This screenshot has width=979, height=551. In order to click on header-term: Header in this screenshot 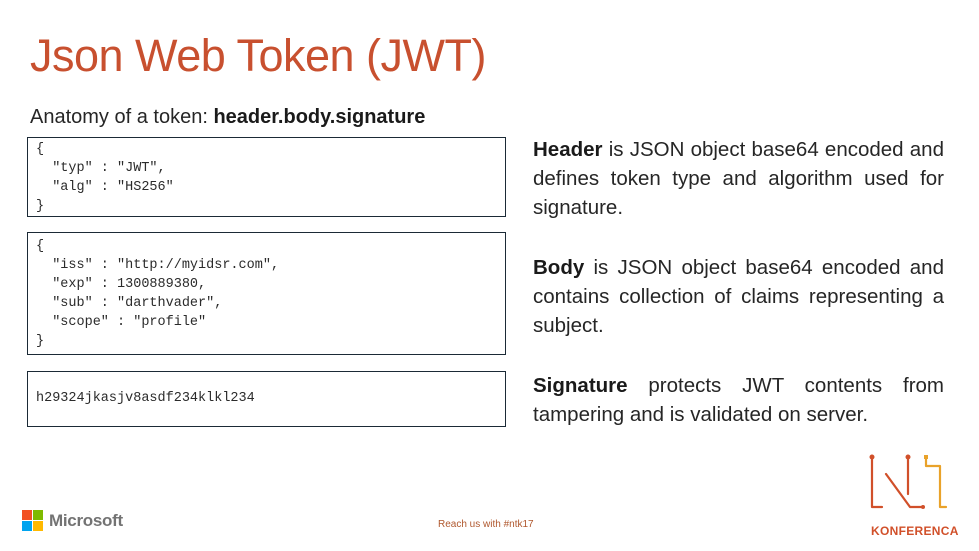, I will do `click(568, 149)`.